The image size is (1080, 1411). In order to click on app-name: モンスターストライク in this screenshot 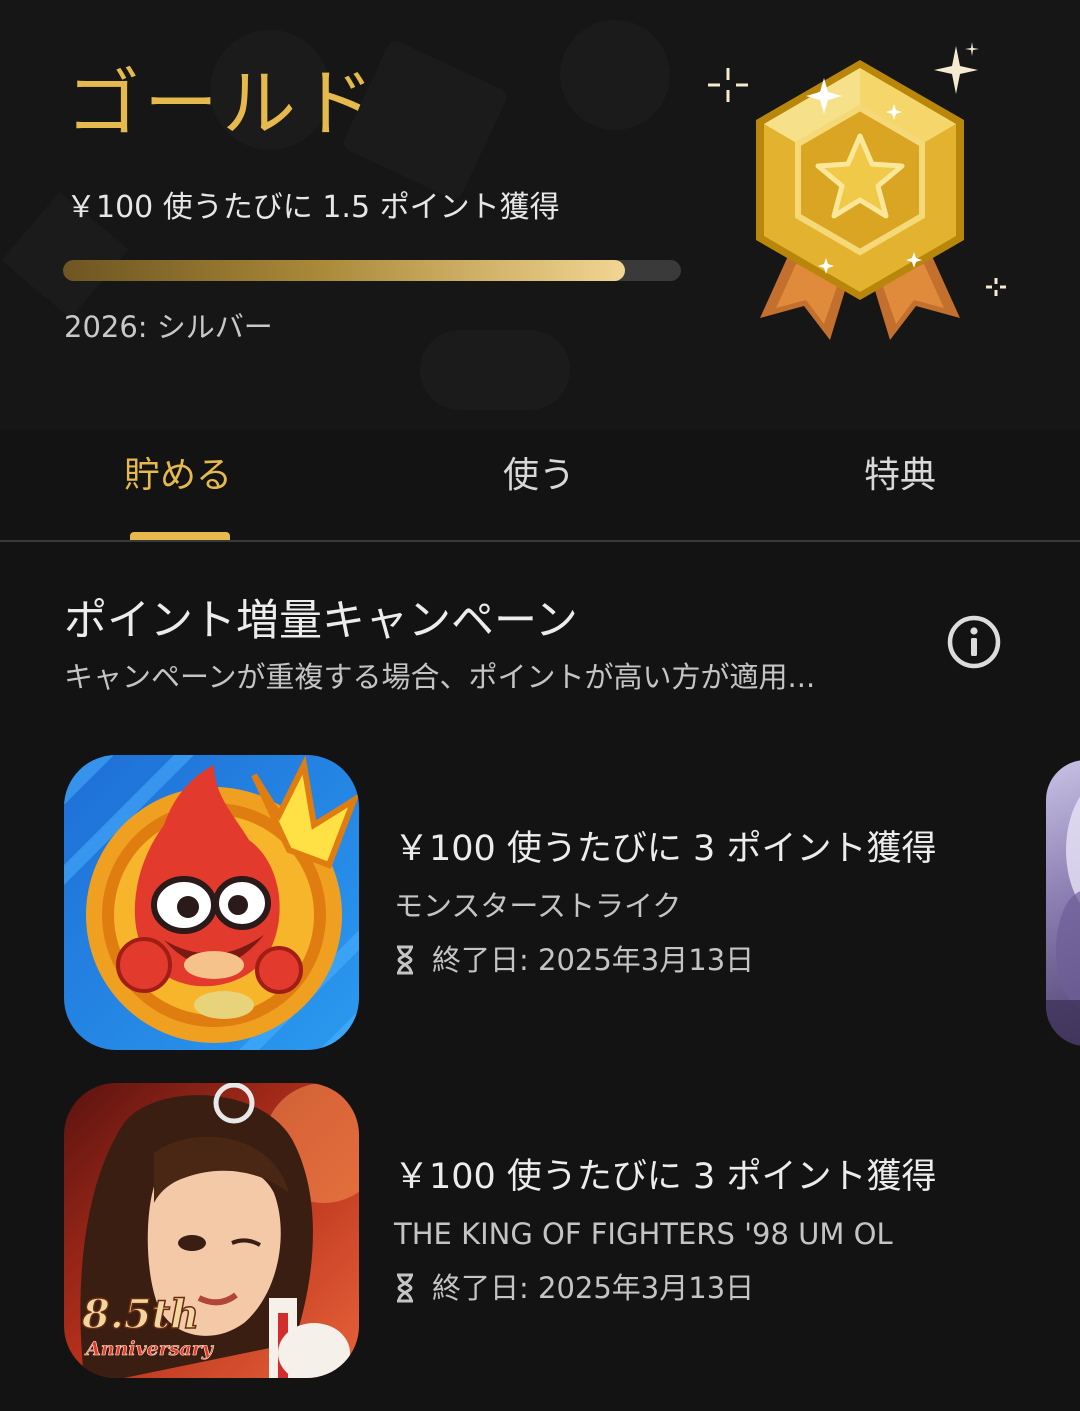, I will do `click(538, 906)`.